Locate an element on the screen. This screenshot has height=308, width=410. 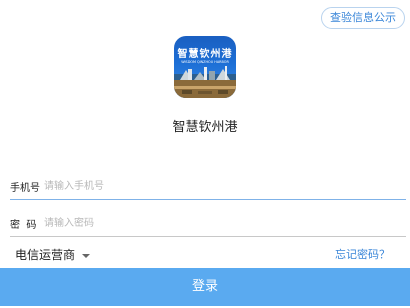
app-logo: 智慧钦州港 WISDOM QINZHOU HARBOR is located at coordinates (205, 67).